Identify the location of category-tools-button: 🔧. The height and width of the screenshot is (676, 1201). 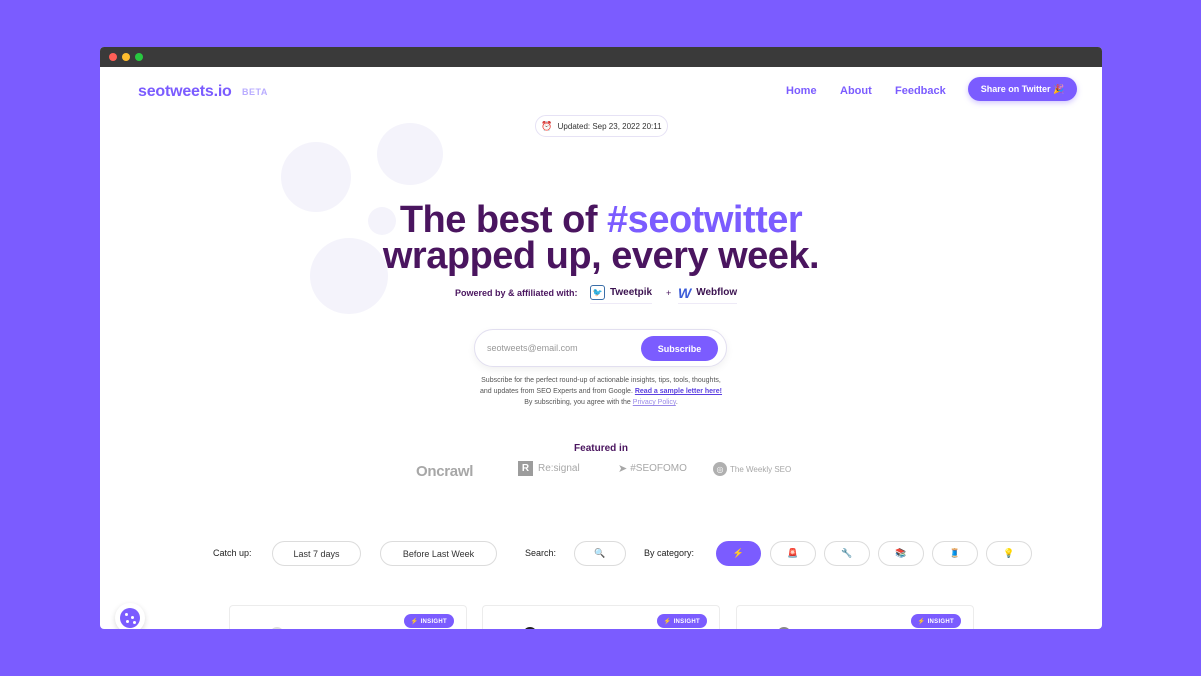
(847, 553).